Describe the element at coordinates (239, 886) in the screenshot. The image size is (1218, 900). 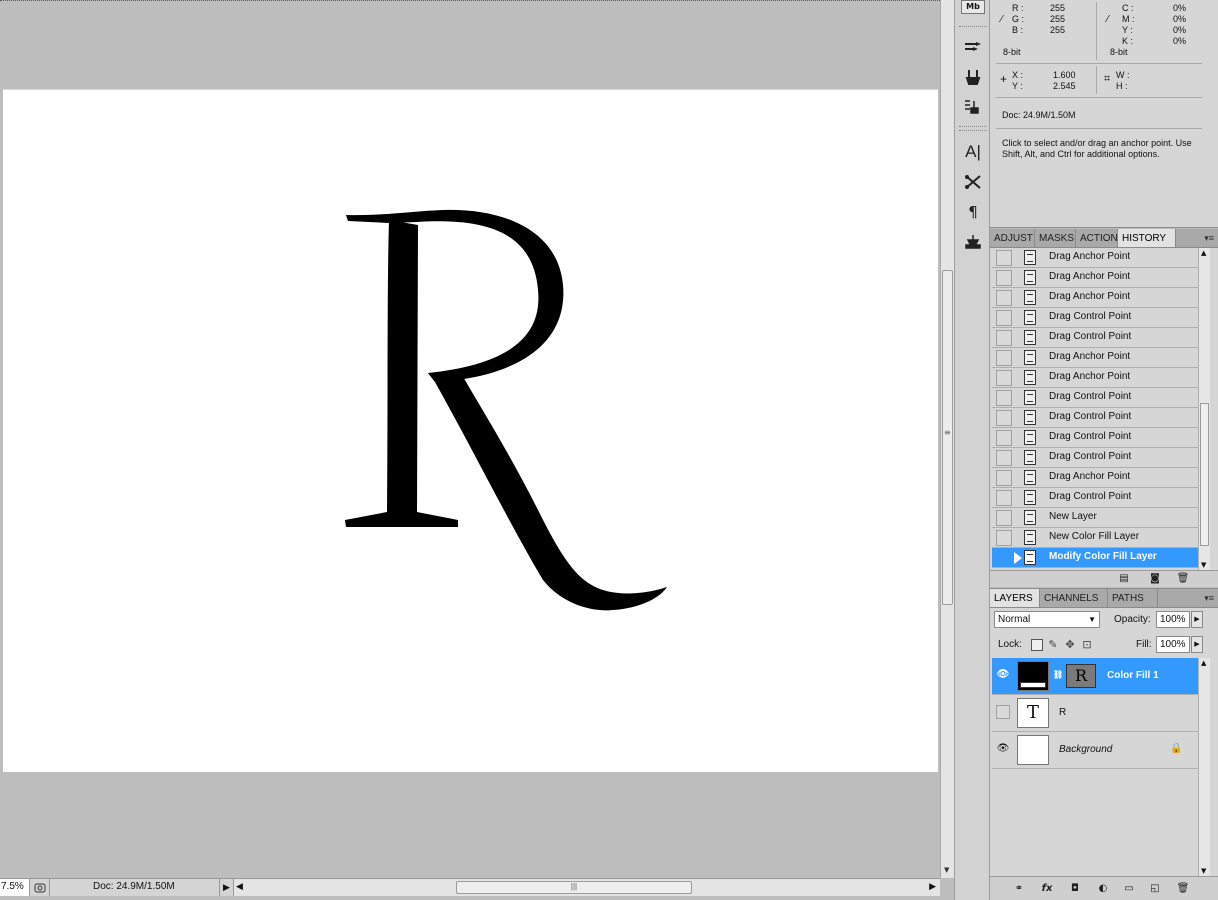
I see `scroll-left-icon: ◀` at that location.